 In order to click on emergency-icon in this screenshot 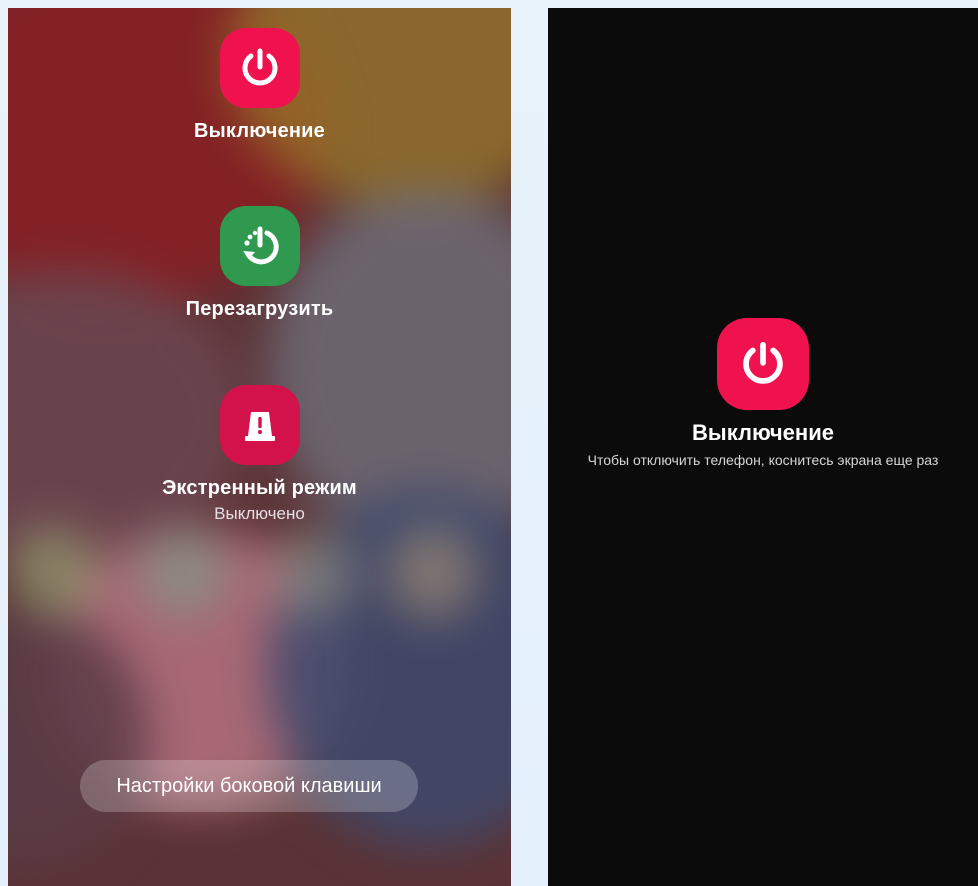, I will do `click(259, 426)`.